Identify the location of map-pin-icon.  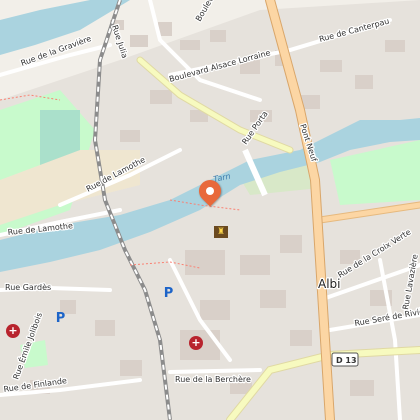
(210, 191).